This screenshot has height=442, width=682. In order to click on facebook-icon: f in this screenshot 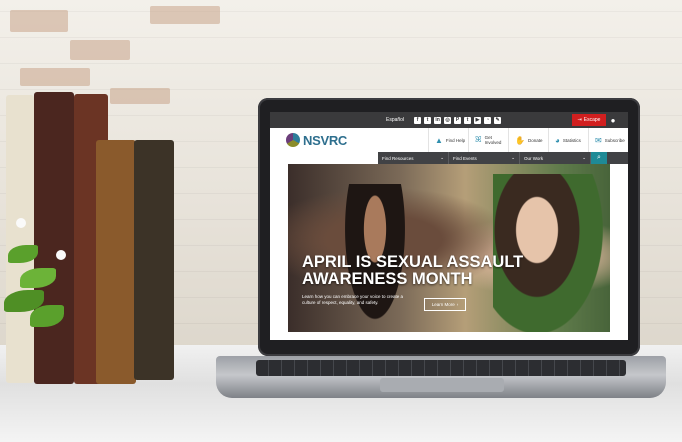, I will do `click(418, 120)`.